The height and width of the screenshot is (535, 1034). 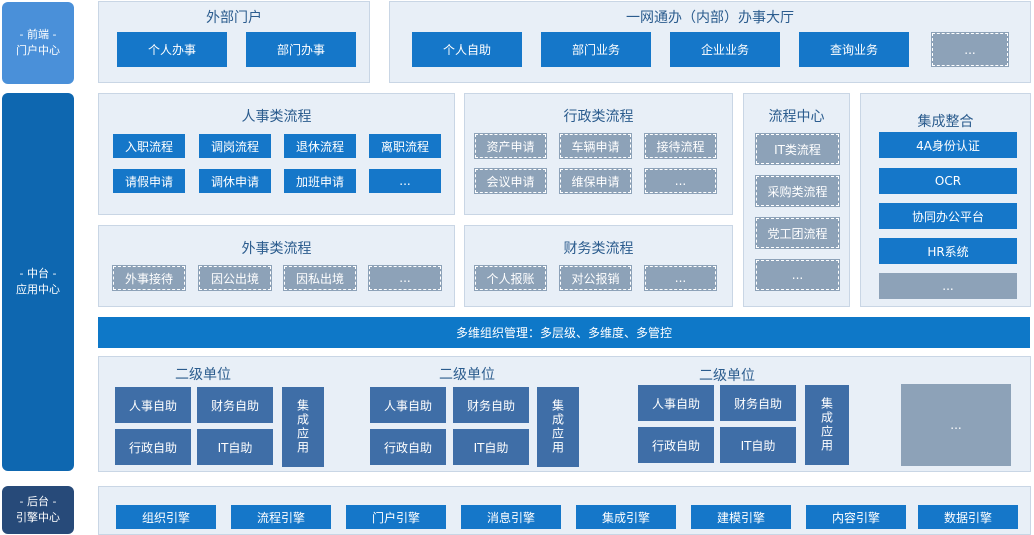 What do you see at coordinates (149, 181) in the screenshot?
I see `hr-leave-button: 请假申请` at bounding box center [149, 181].